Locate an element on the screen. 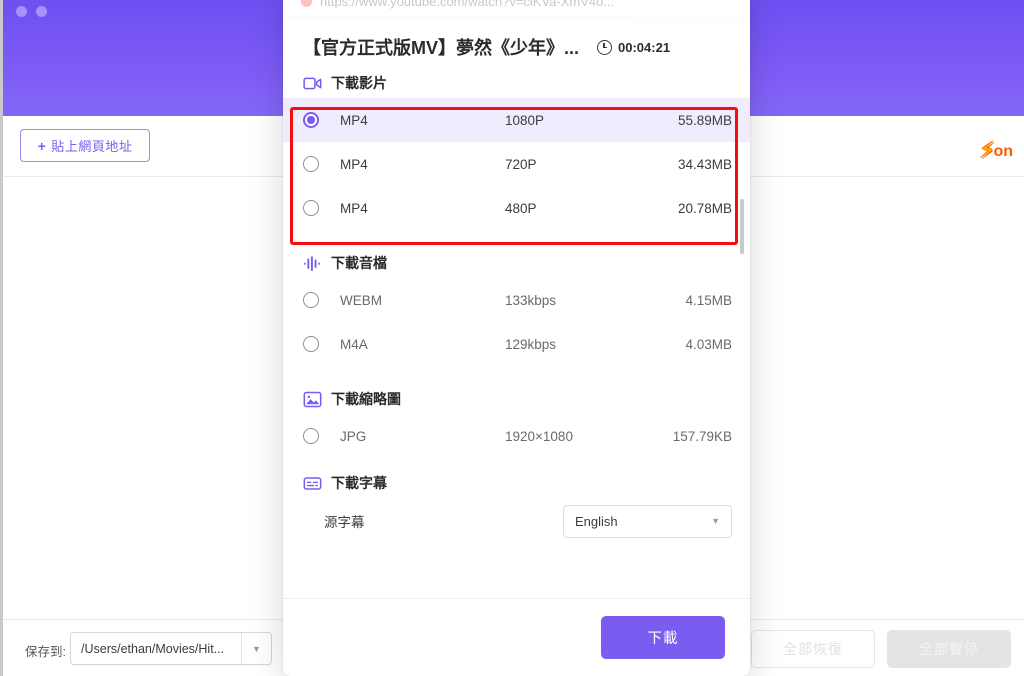 Image resolution: width=1024 pixels, height=676 pixels. section-header-audio: 下載音檔 is located at coordinates (516, 263).